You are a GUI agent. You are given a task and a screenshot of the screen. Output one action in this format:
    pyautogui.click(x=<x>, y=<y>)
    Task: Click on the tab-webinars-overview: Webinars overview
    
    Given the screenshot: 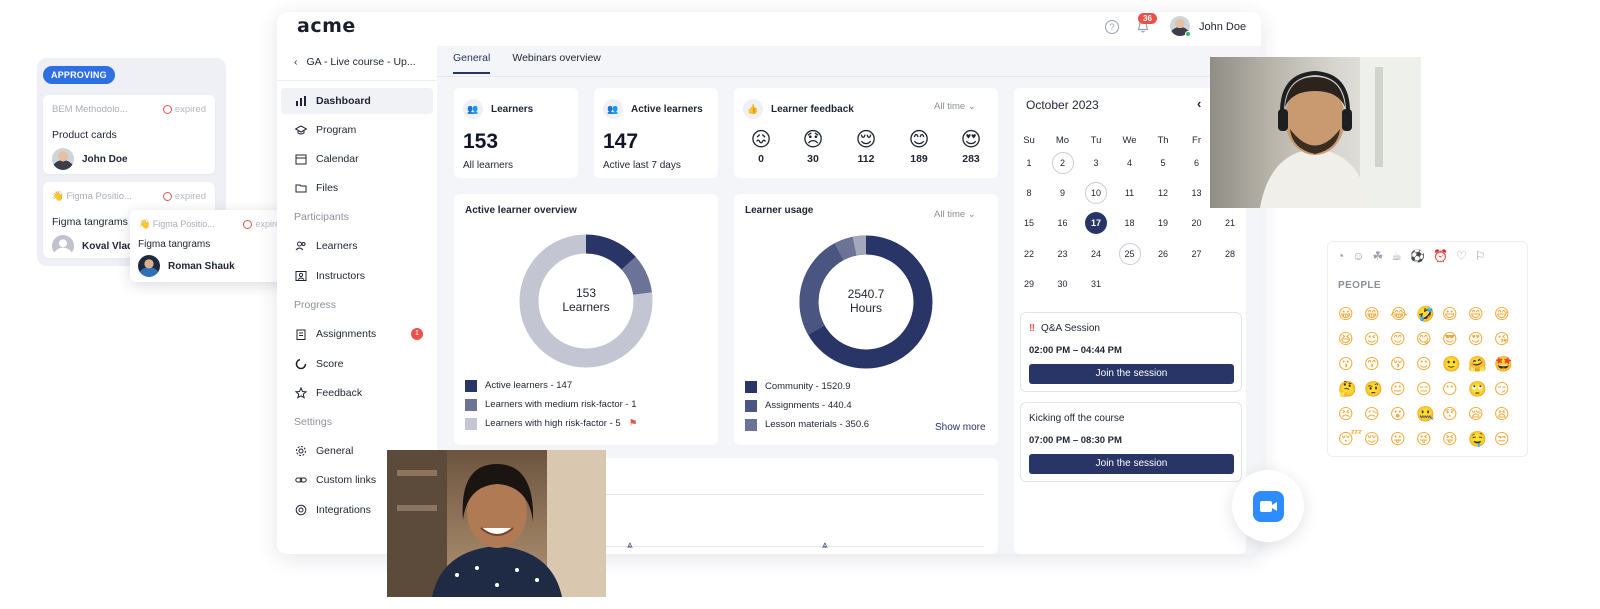 What is the action you would take?
    pyautogui.click(x=556, y=63)
    